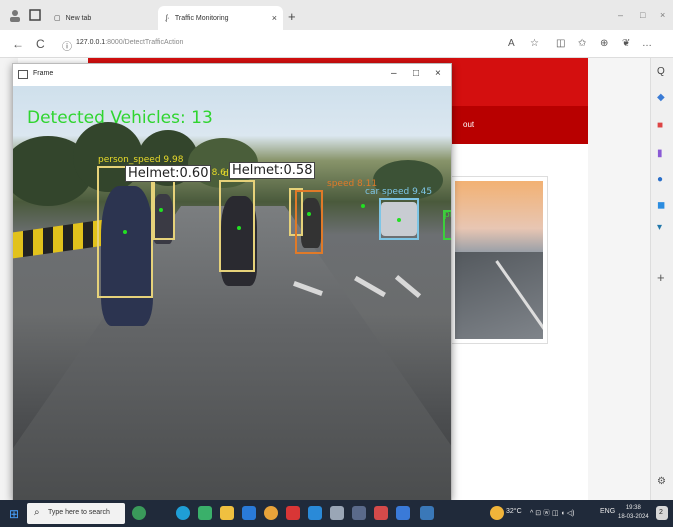 This screenshot has width=673, height=527. I want to click on back-button: ←, so click(18, 44).